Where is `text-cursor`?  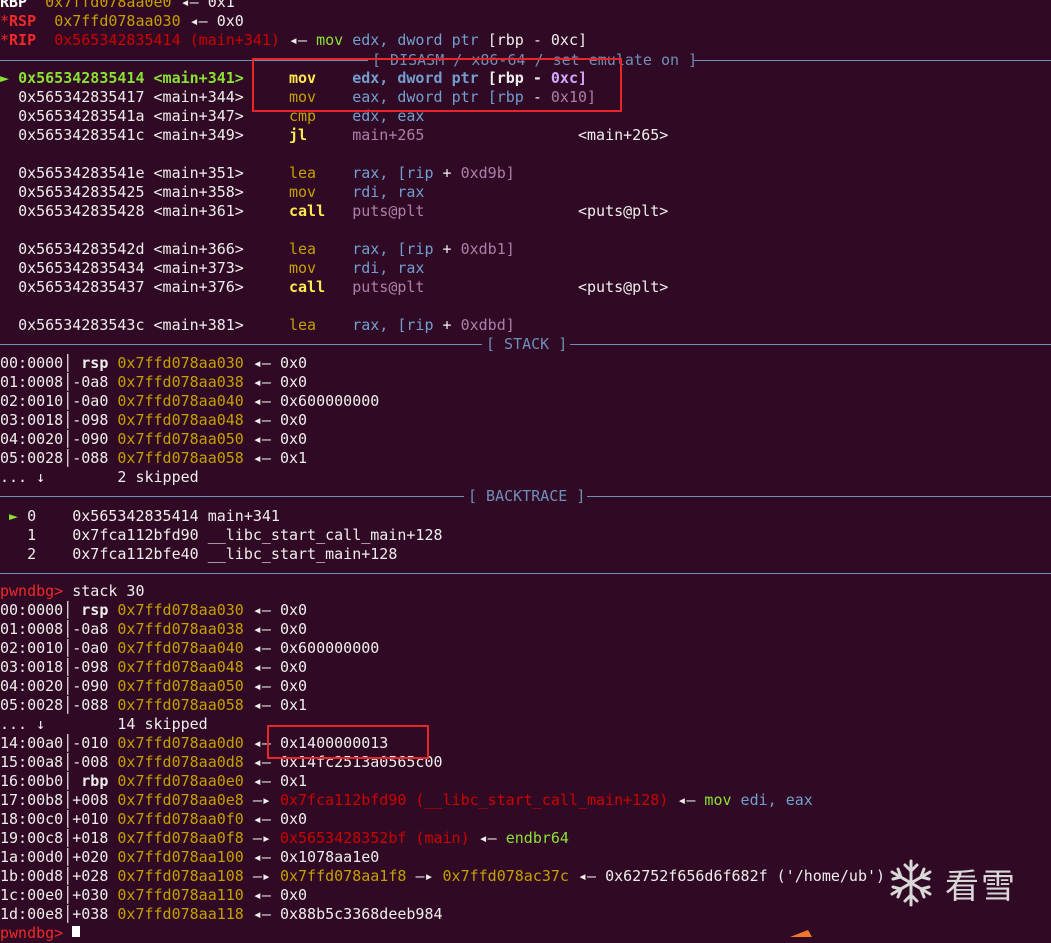 text-cursor is located at coordinates (76, 931).